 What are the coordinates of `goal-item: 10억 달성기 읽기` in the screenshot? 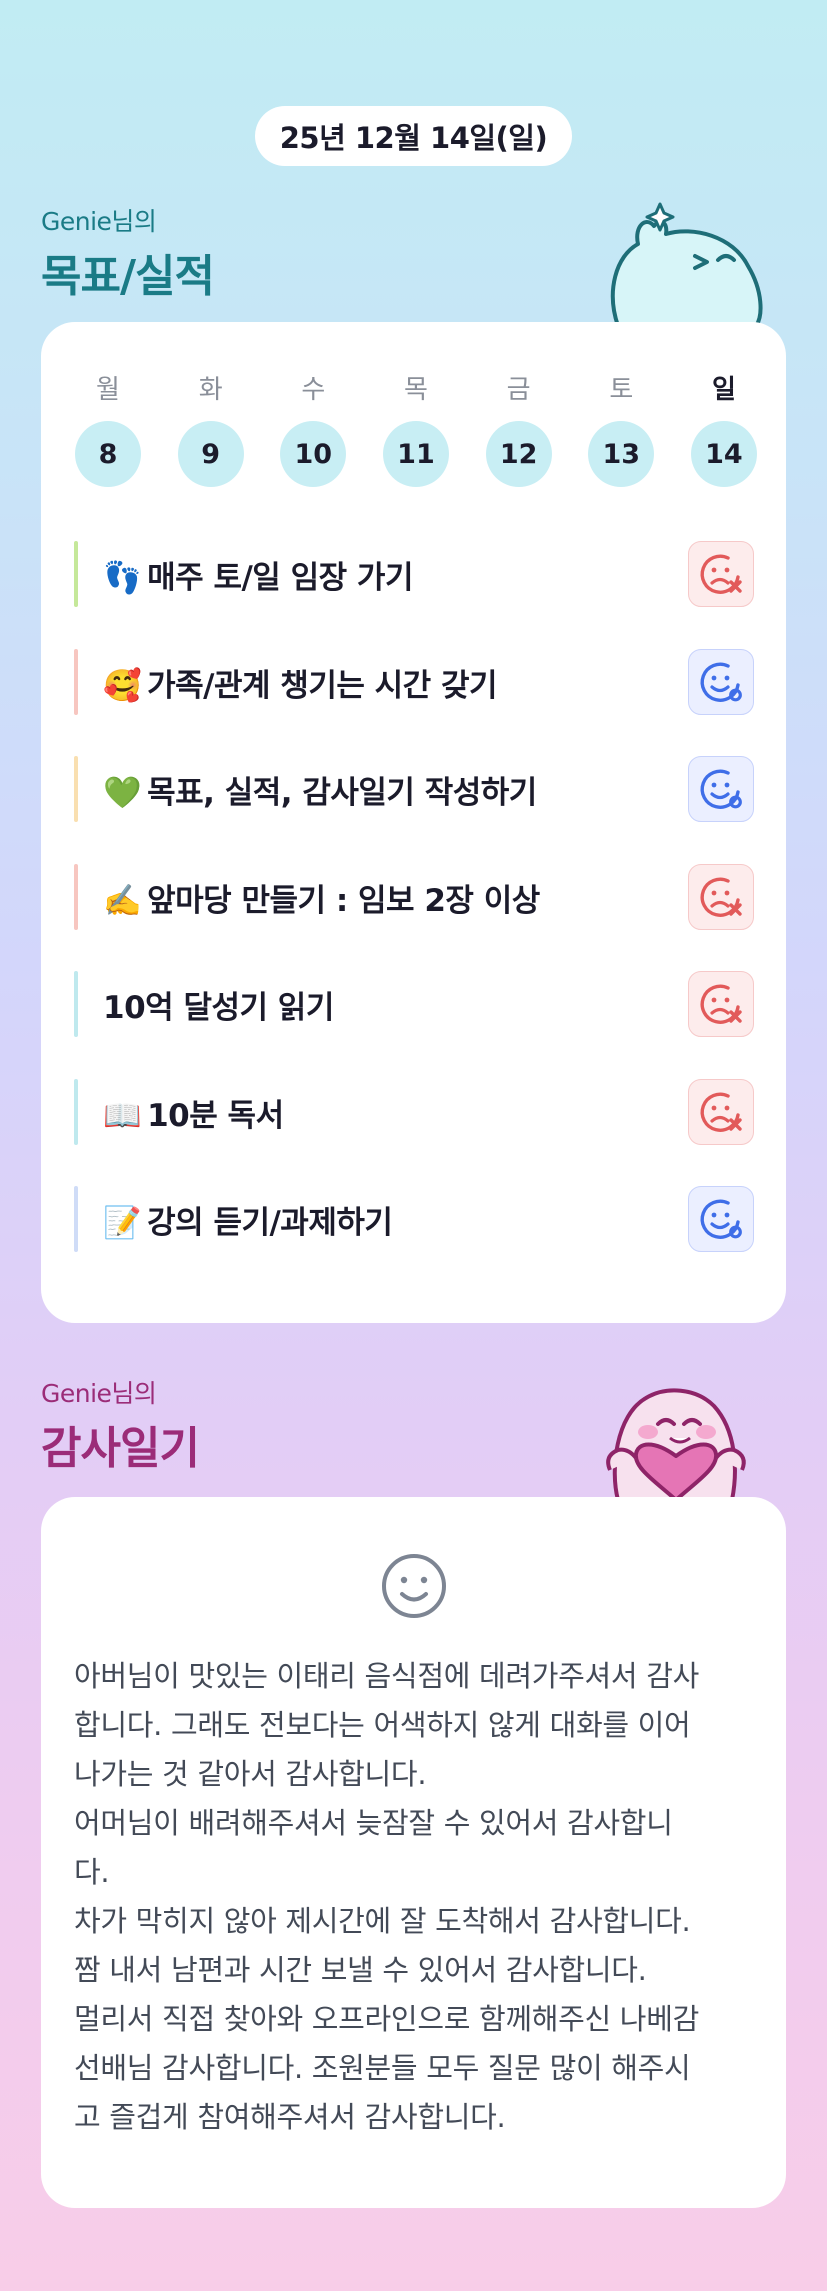 It's located at (414, 1004).